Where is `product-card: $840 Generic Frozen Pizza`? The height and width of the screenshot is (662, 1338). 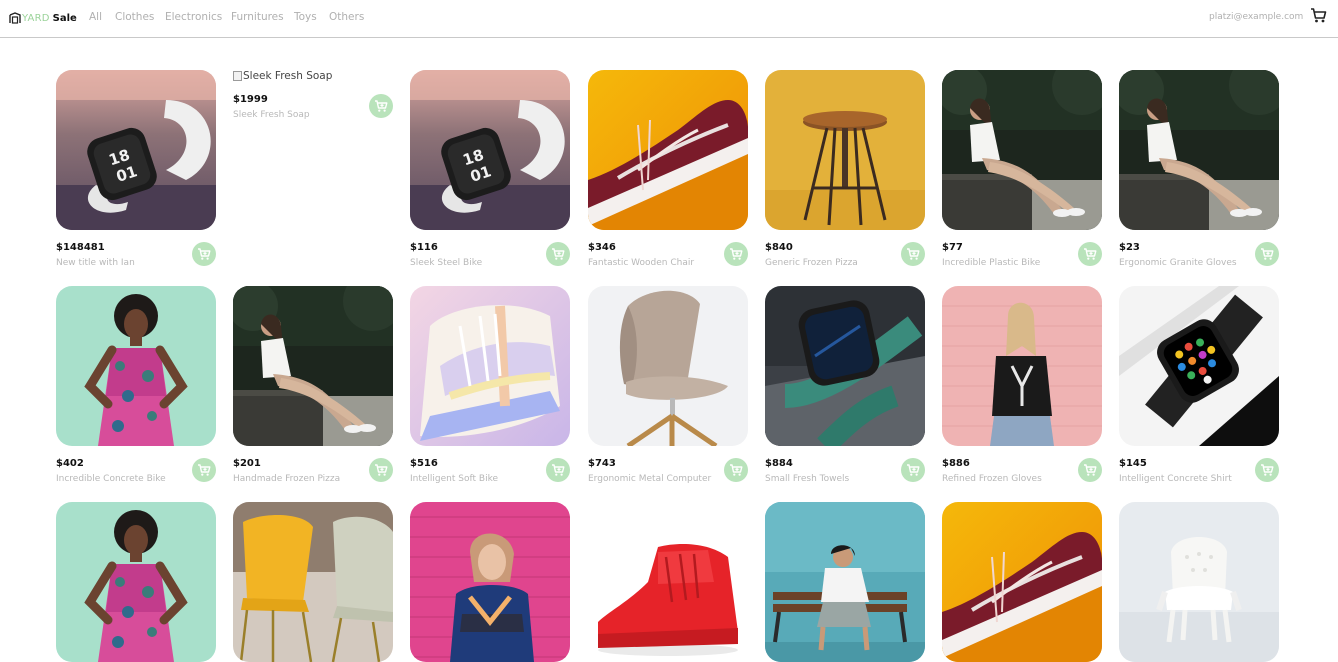
product-card: $840 Generic Frozen Pizza is located at coordinates (845, 170).